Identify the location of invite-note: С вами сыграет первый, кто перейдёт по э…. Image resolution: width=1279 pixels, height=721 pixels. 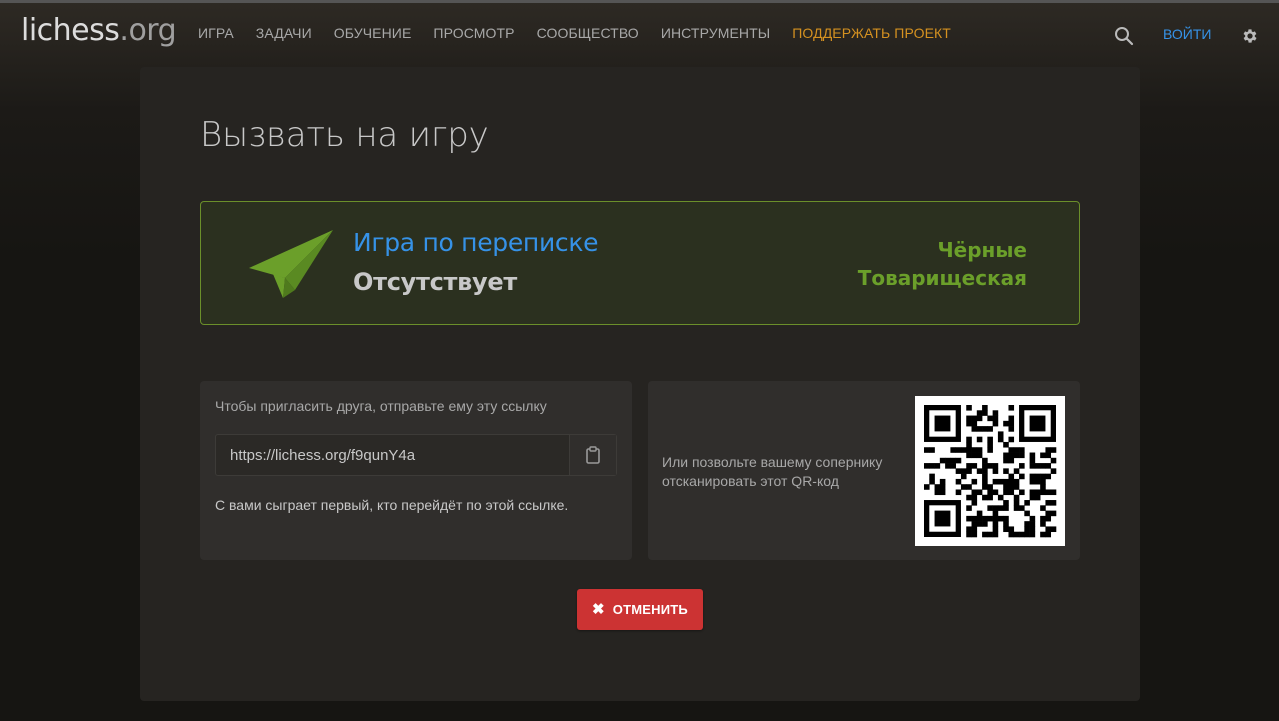
(392, 505).